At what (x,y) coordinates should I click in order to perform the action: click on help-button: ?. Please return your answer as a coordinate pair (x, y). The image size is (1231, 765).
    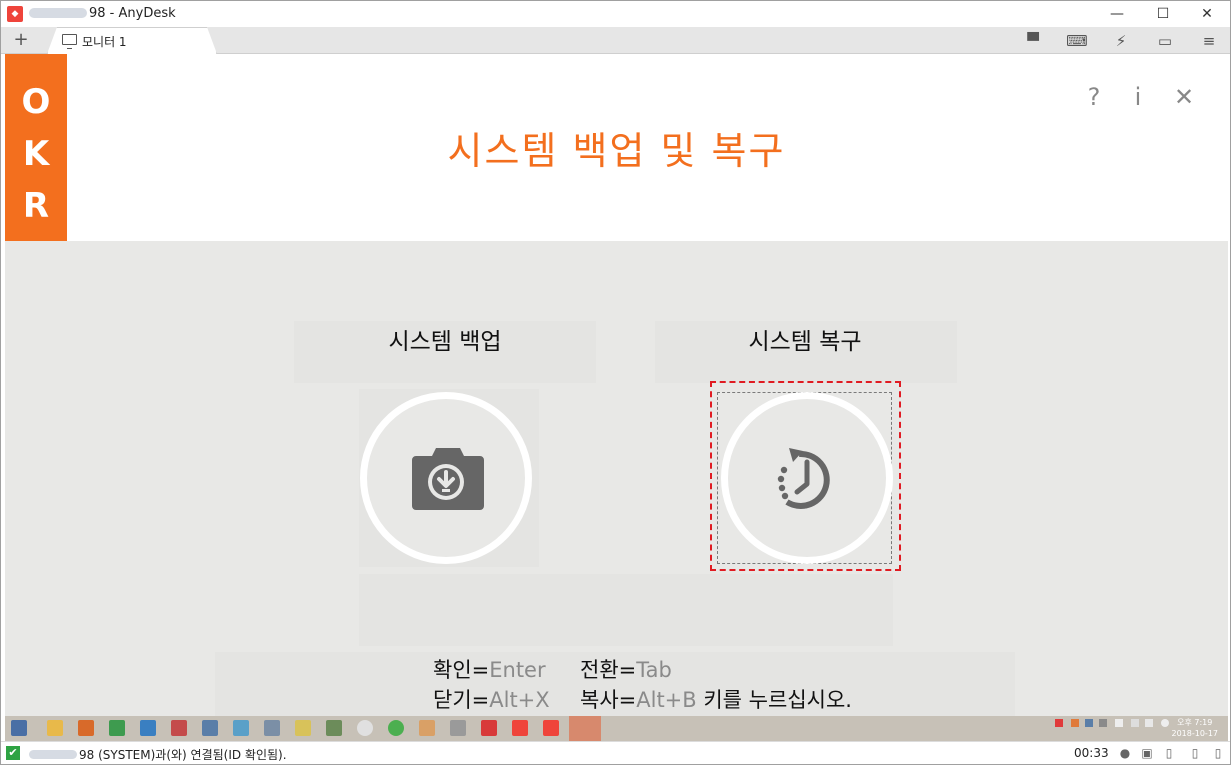
    Looking at the image, I should click on (1094, 97).